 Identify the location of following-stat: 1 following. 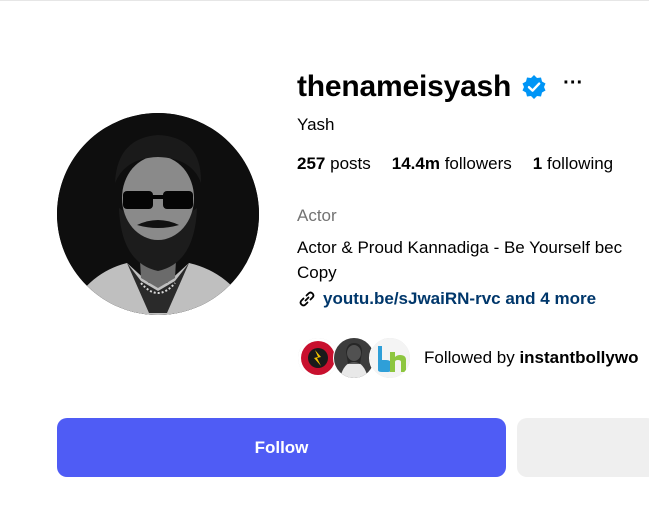
(573, 164).